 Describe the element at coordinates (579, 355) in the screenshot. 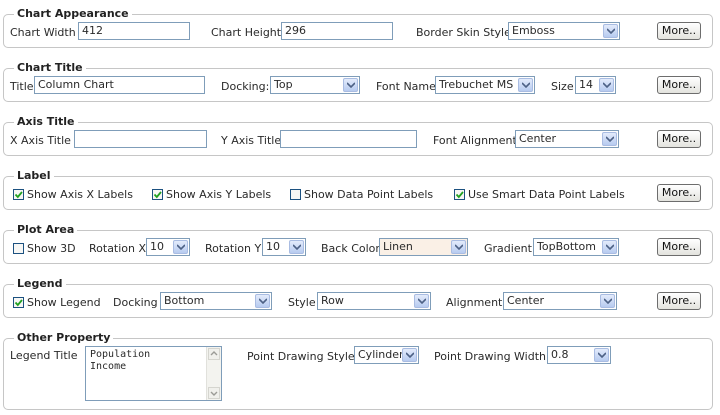

I see `point-width-select: 0.8` at that location.